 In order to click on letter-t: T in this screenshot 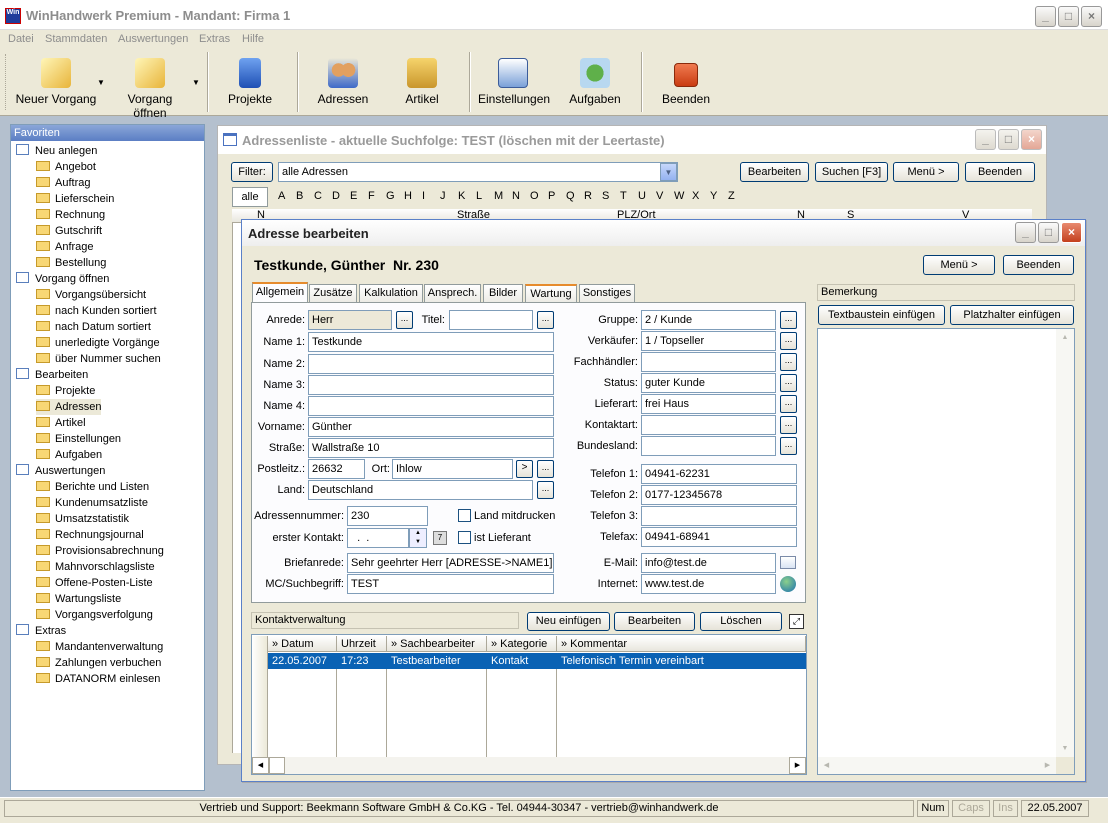, I will do `click(623, 196)`.